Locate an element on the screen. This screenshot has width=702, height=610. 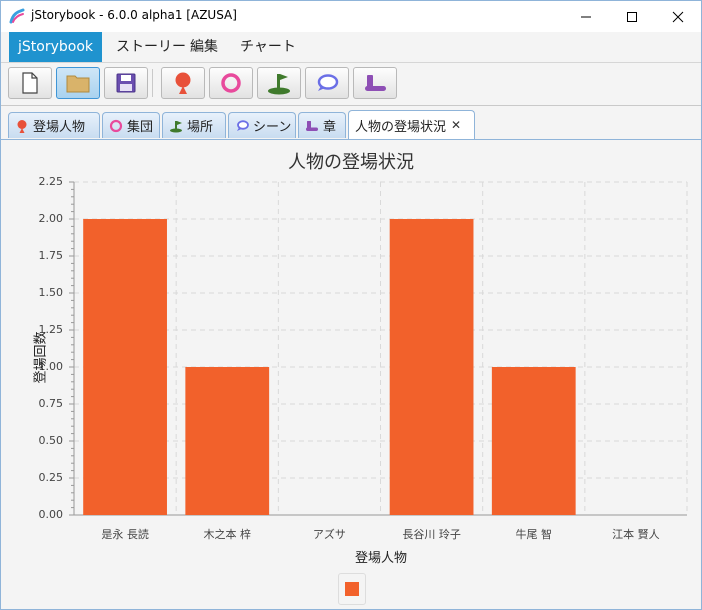
tab-chapters: 章 is located at coordinates (322, 125).